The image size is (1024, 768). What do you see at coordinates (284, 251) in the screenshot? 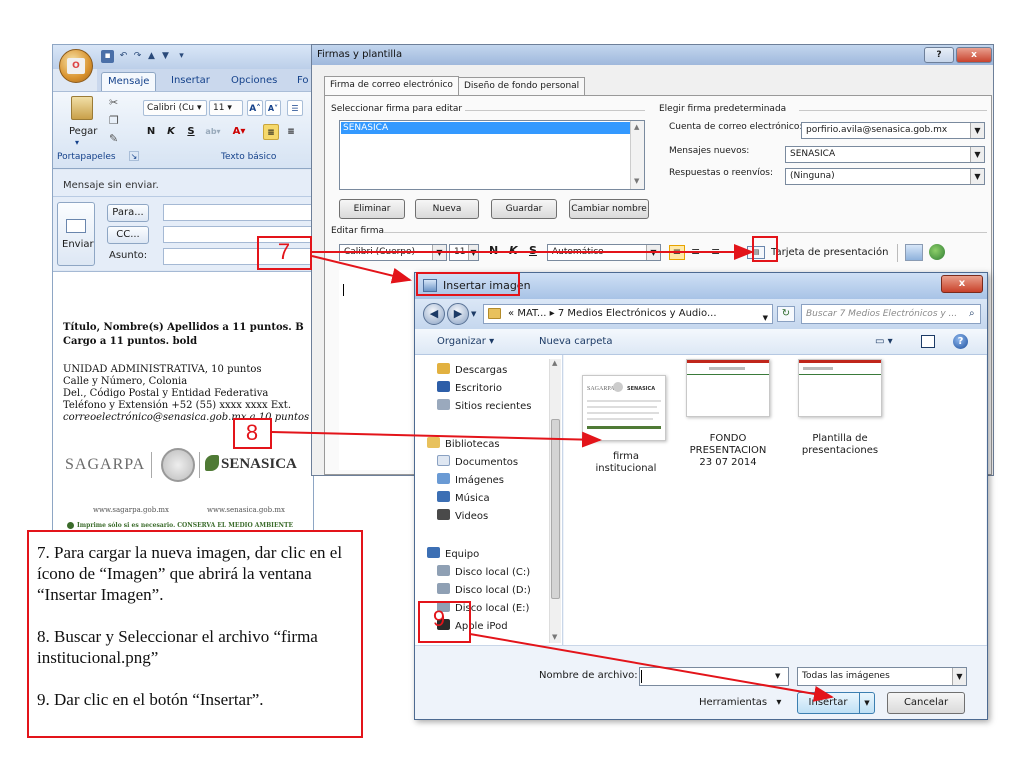
I see `callout-7-number: 7` at bounding box center [284, 251].